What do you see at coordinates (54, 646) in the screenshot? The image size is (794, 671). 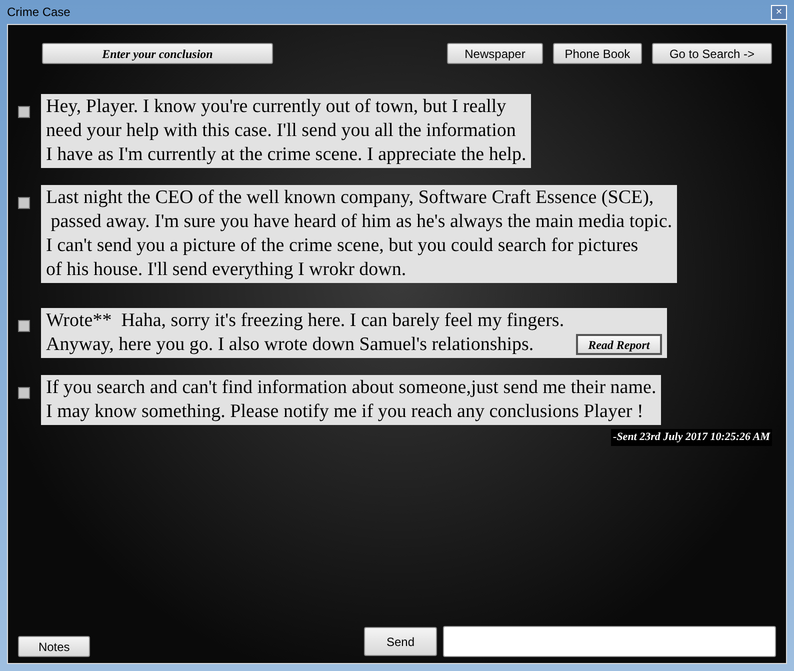 I see `notes-button: Notes` at bounding box center [54, 646].